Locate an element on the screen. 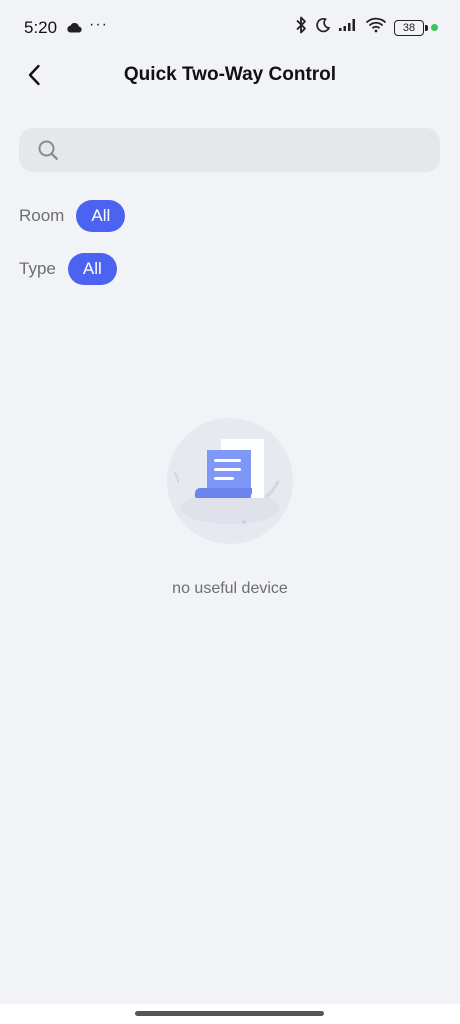 Image resolution: width=460 pixels, height=1024 pixels. cloud-icon is located at coordinates (74, 29).